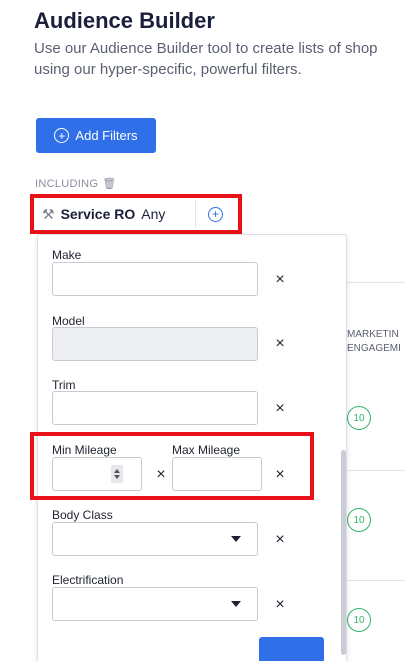 The image size is (405, 661). Describe the element at coordinates (67, 255) in the screenshot. I see `make-label: Make` at that location.